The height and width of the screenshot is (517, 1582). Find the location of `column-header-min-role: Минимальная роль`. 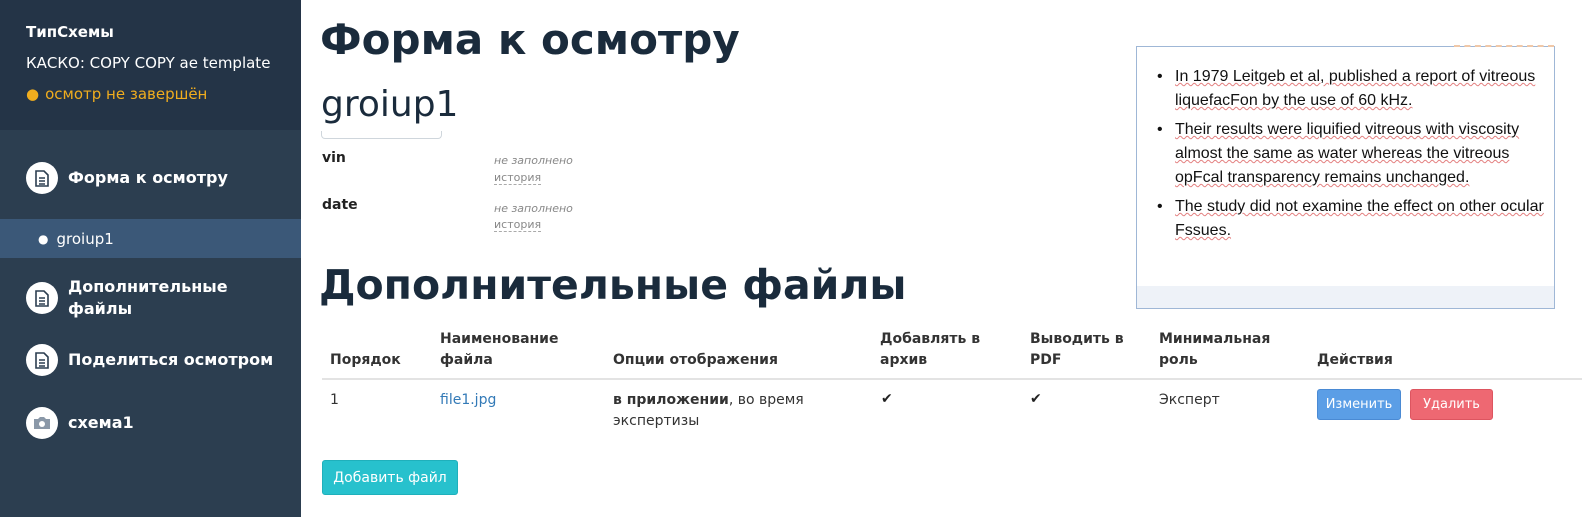

column-header-min-role: Минимальная роль is located at coordinates (1215, 349).